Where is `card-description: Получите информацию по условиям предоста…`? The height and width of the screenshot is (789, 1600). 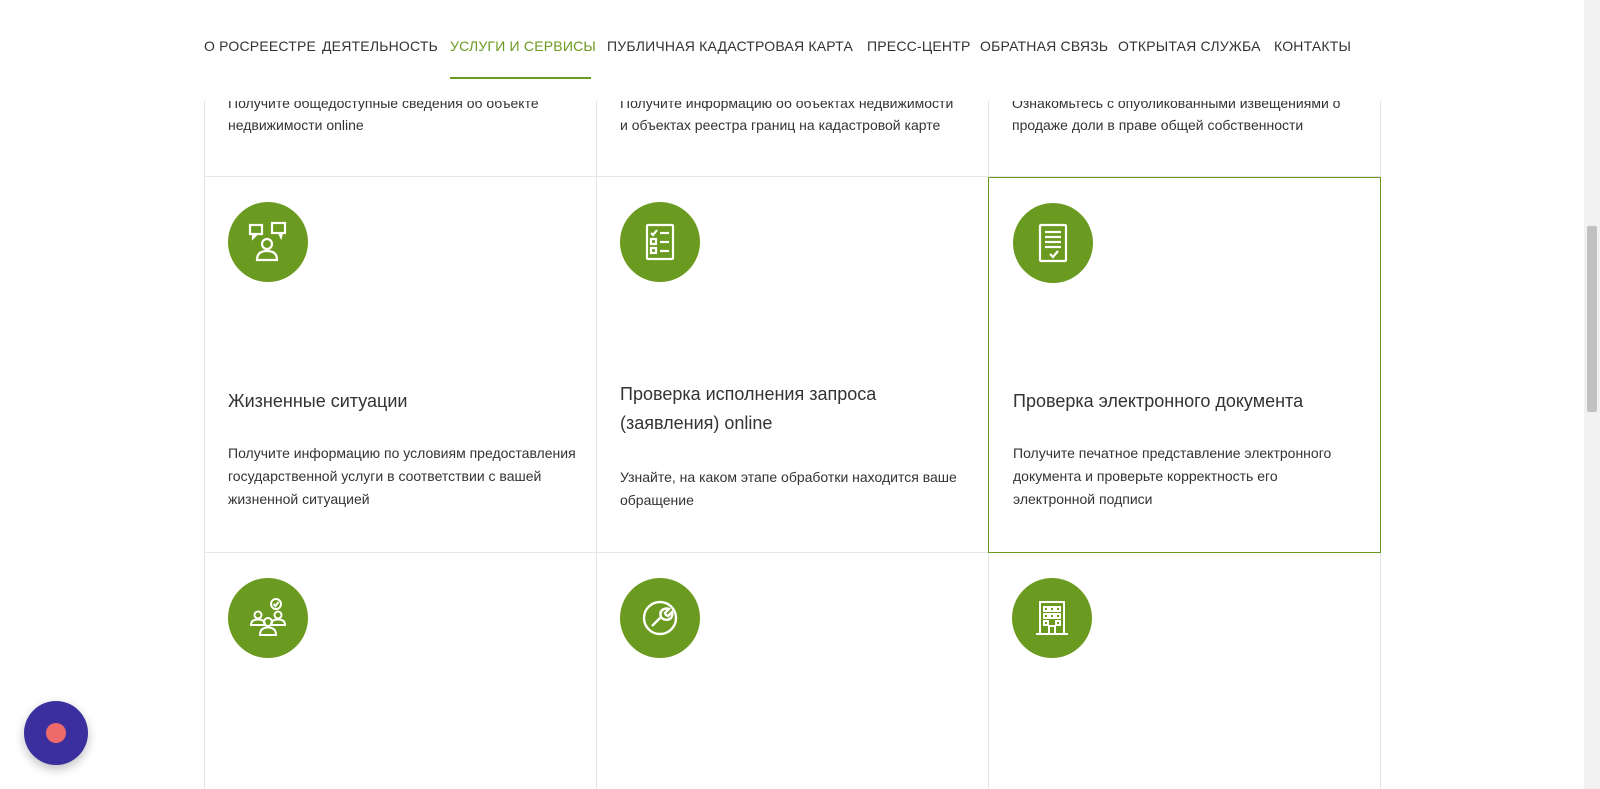
card-description: Получите информацию по условиям предоста… is located at coordinates (402, 476).